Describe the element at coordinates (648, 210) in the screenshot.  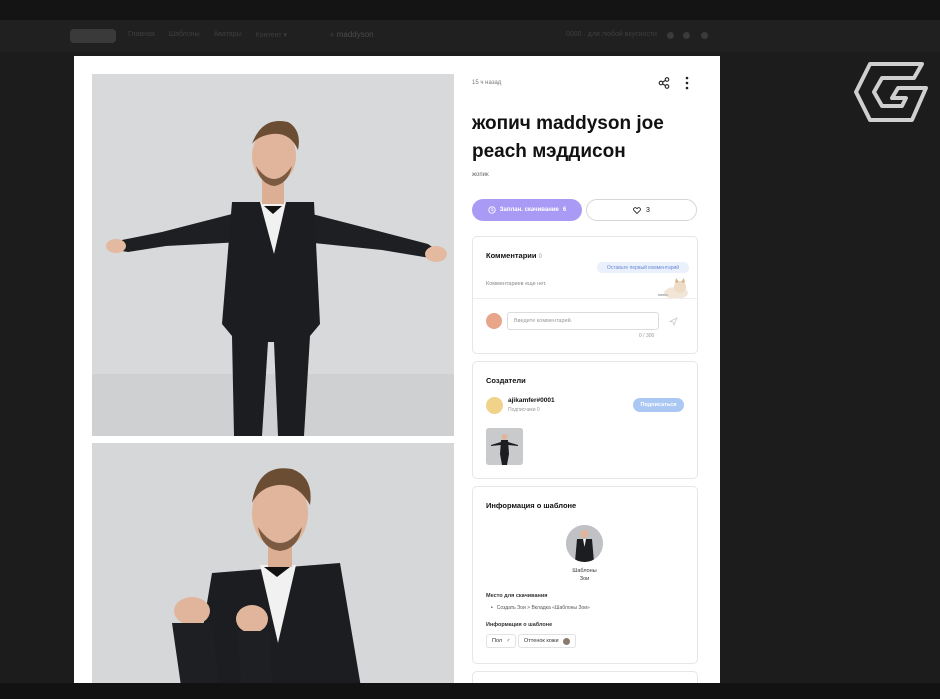
I see `like-count: 3` at that location.